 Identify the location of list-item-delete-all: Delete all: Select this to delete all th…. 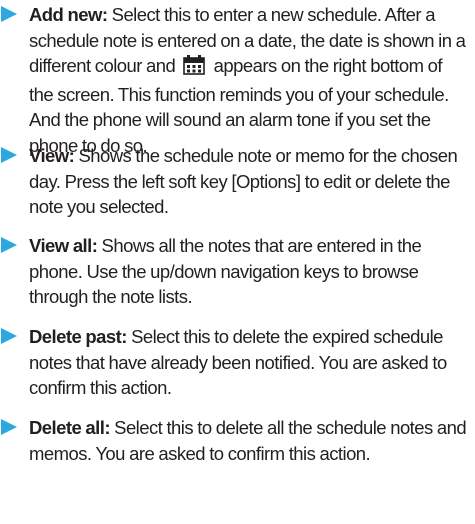
(235, 440).